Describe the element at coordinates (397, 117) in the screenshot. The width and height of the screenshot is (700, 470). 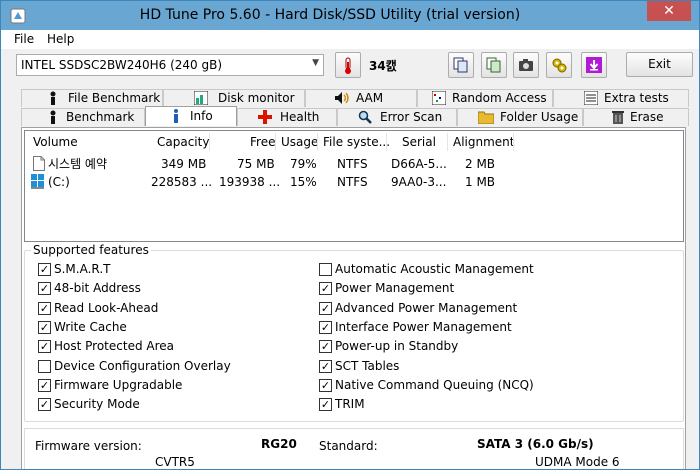
I see `tab-error-scan: Error Scan` at that location.